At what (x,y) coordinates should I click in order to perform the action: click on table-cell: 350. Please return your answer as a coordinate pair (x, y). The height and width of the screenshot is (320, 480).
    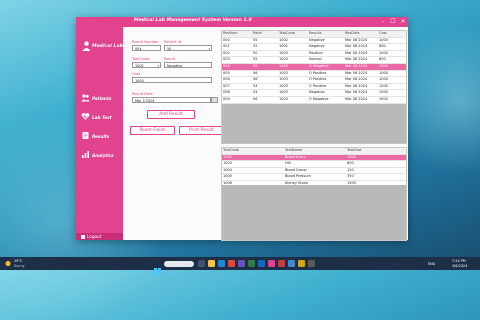
    Looking at the image, I should click on (376, 177).